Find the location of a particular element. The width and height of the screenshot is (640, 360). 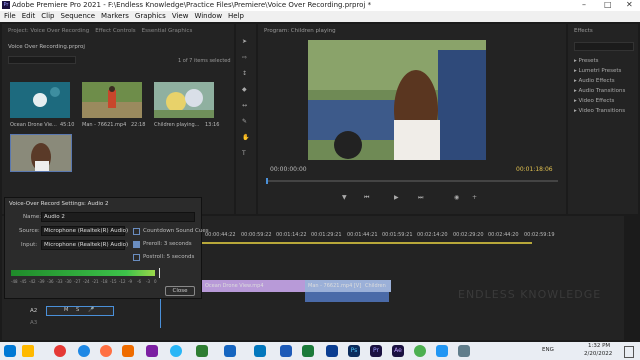

track-a2-header is located at coordinates (80, 311).